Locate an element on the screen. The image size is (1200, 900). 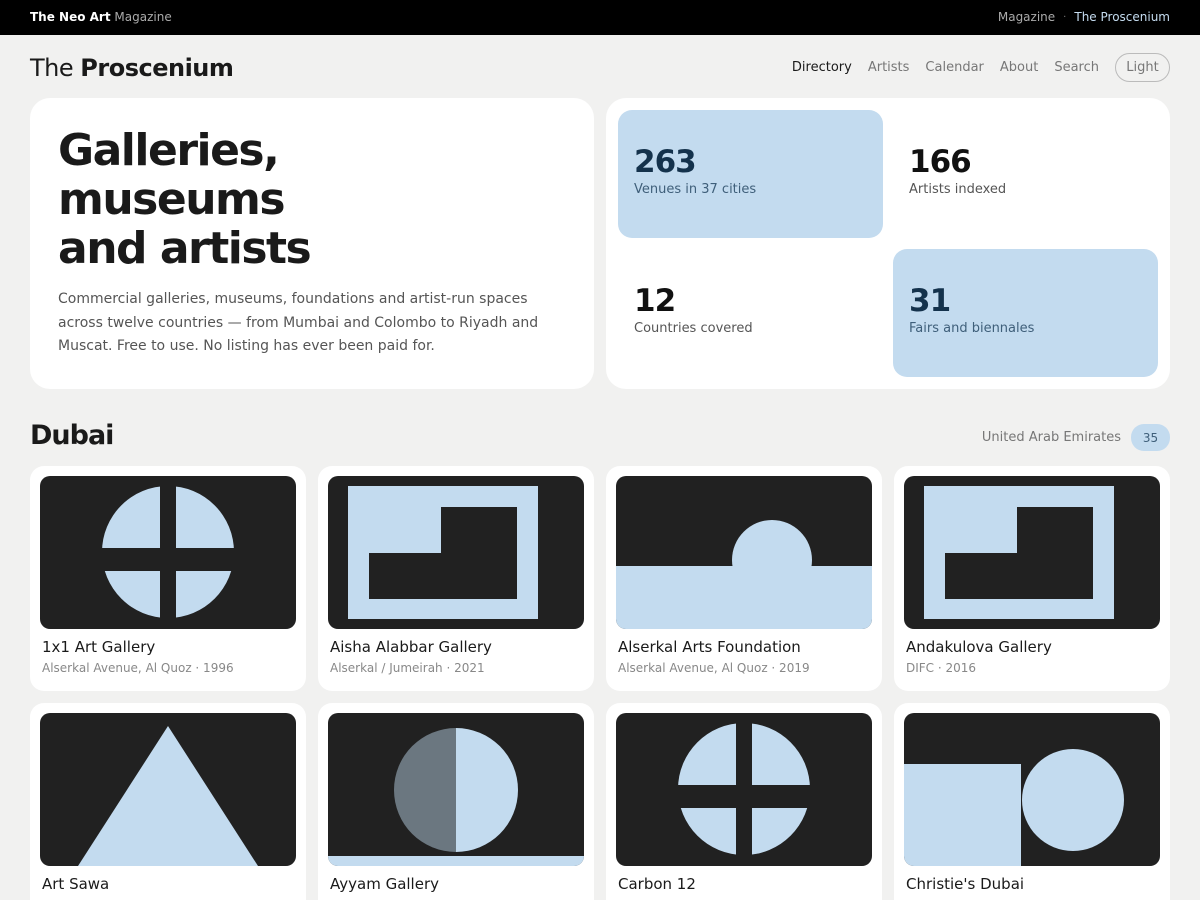
venue-name: Andakulova Gallery is located at coordinates (979, 647).